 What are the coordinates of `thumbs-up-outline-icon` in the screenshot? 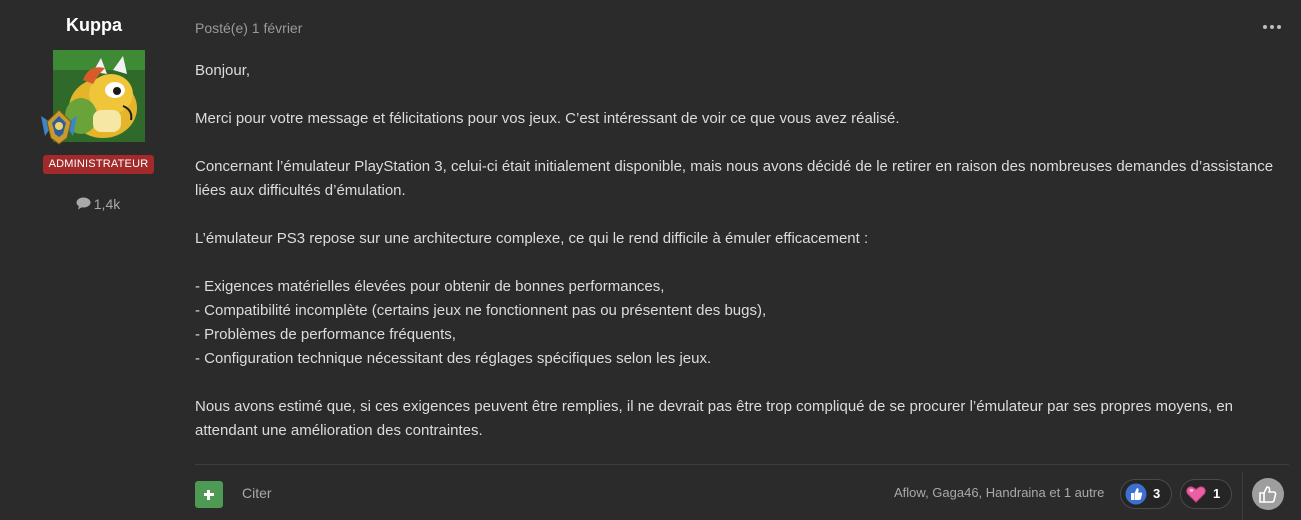 It's located at (1268, 494).